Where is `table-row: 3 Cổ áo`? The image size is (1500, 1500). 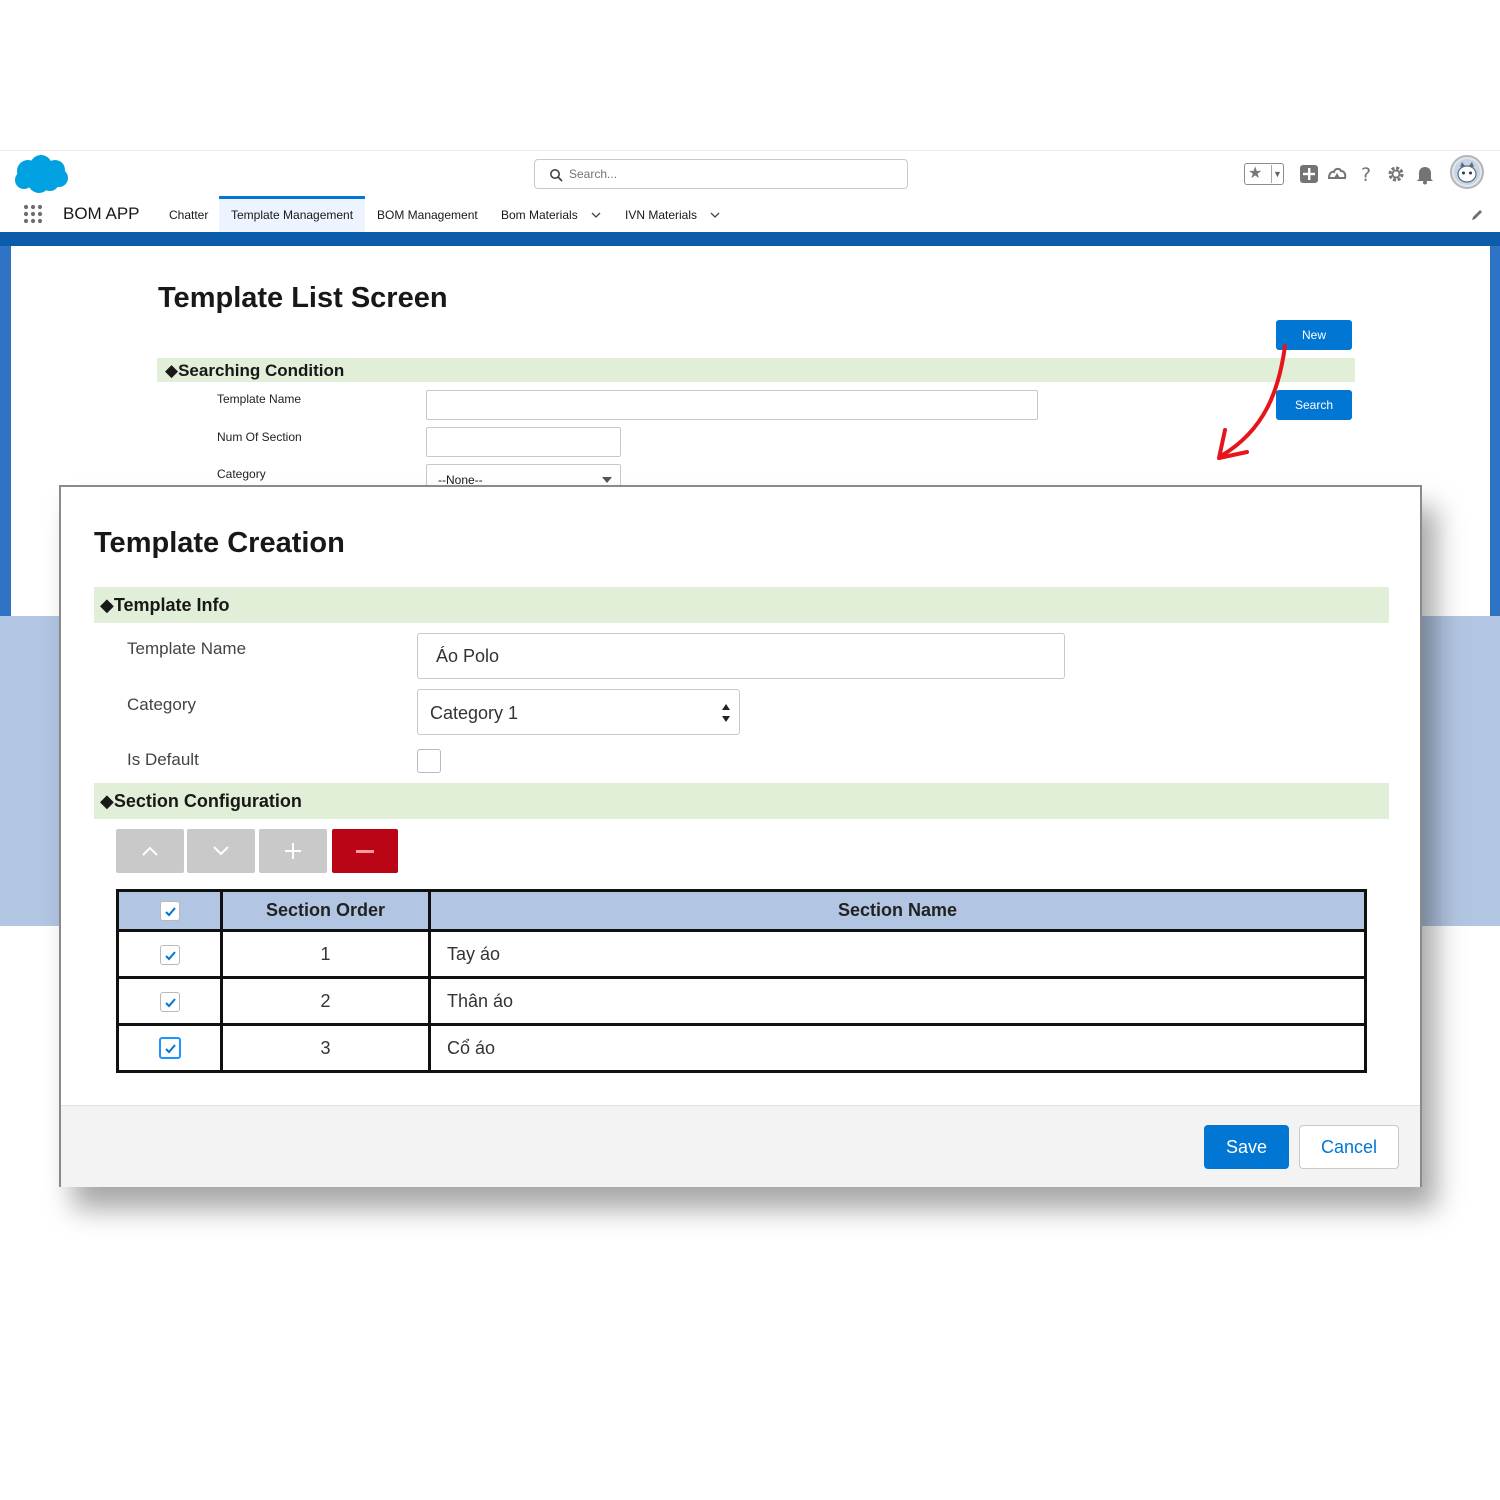
table-row: 3 Cổ áo is located at coordinates (741, 1048).